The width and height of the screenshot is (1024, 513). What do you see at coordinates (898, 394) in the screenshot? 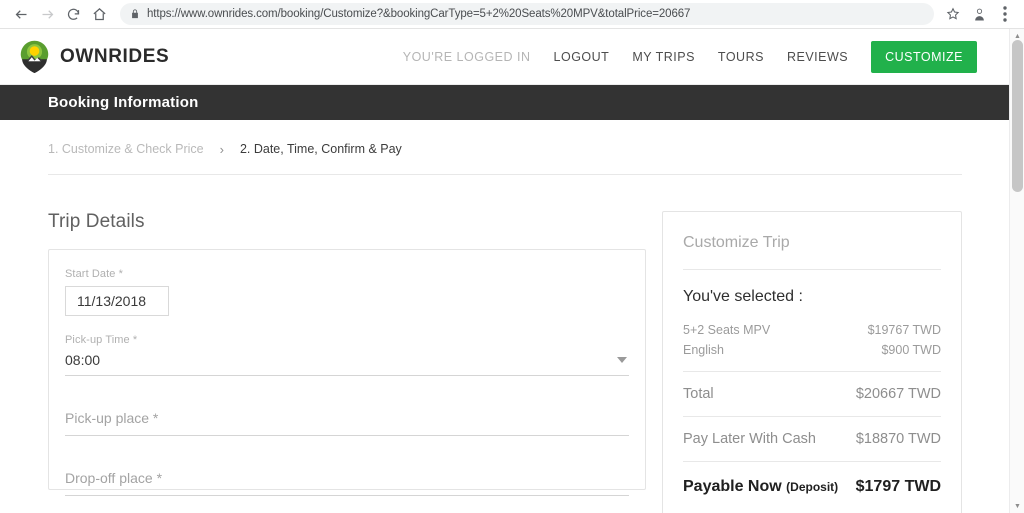
I see `total-value: $20667 TWD` at bounding box center [898, 394].